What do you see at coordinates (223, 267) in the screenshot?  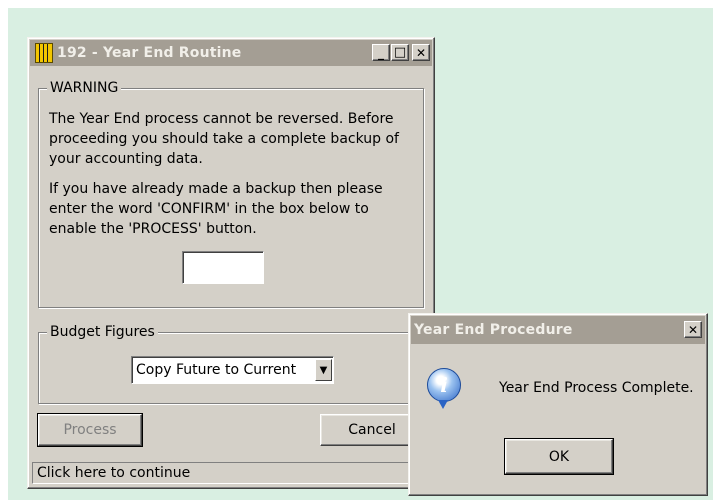 I see `confirm-input` at bounding box center [223, 267].